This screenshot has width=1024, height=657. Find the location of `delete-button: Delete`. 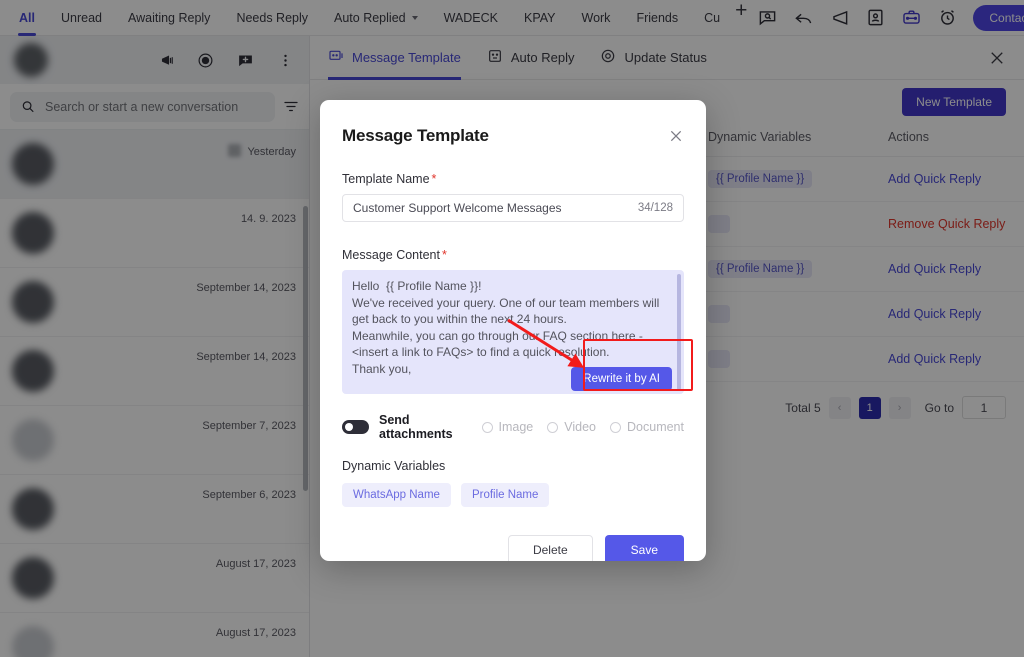

delete-button: Delete is located at coordinates (550, 548).